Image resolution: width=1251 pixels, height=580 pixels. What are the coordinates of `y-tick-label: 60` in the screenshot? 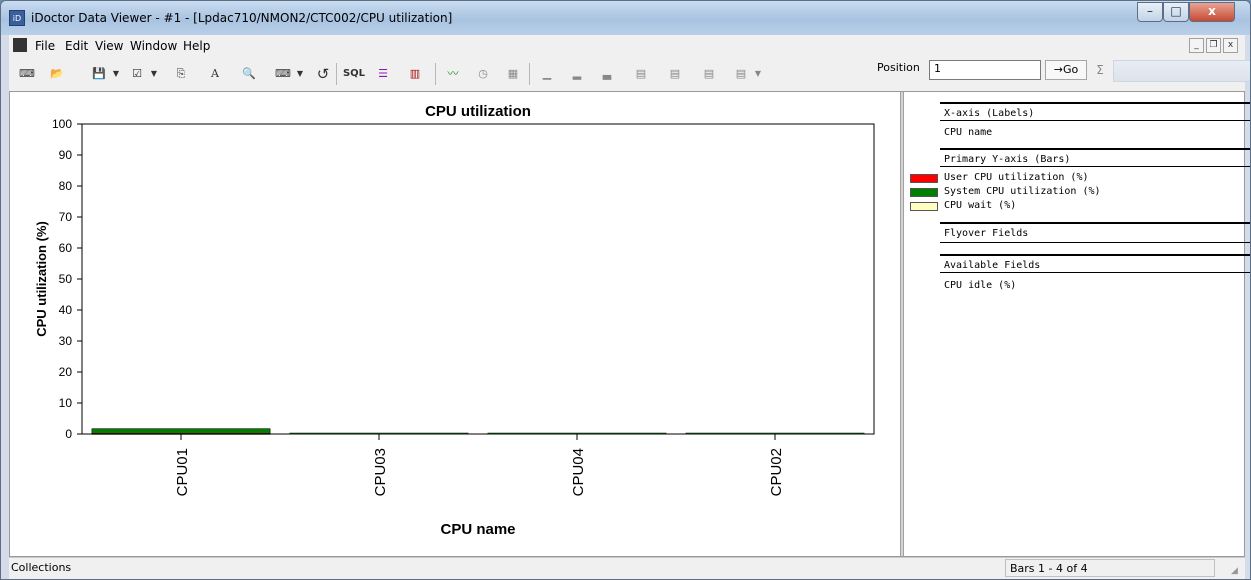 It's located at (66, 248).